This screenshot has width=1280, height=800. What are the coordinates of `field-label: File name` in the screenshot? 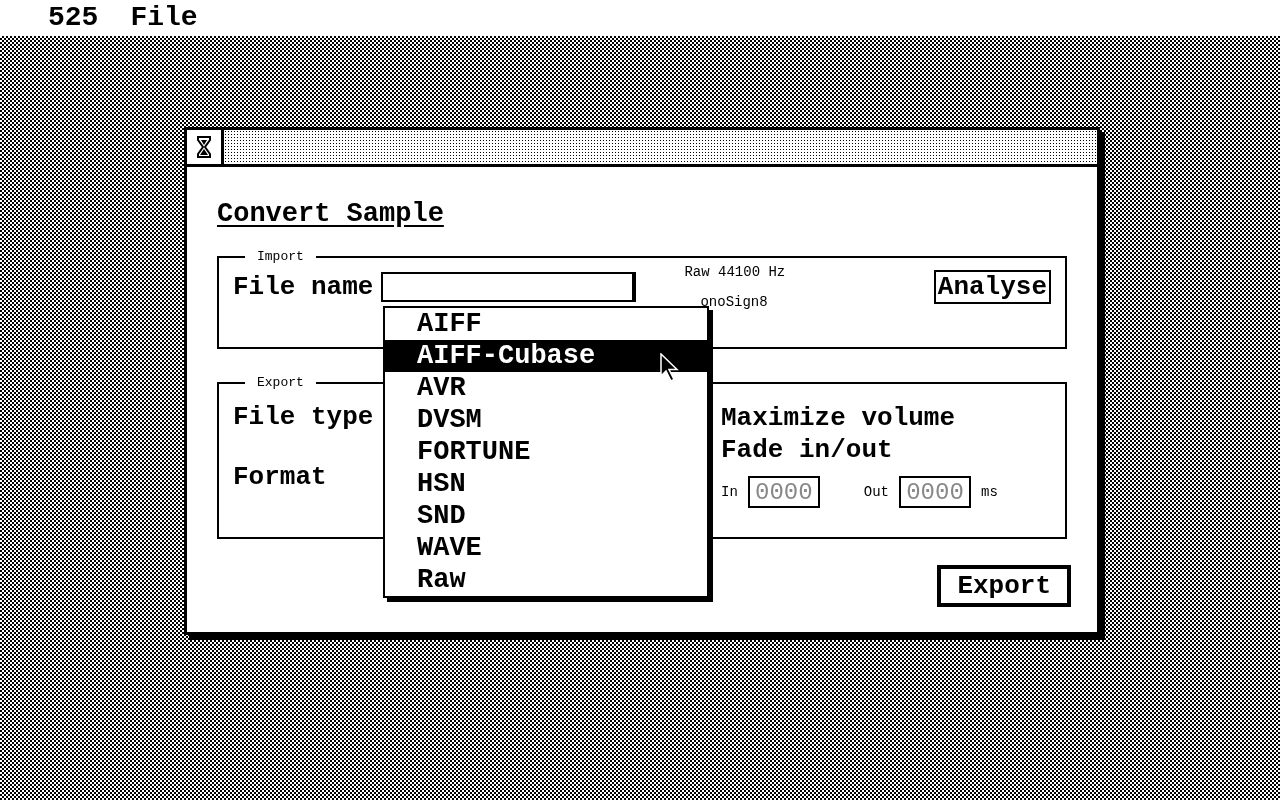 It's located at (303, 287).